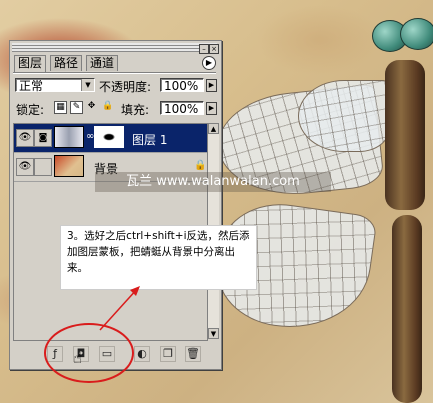 The height and width of the screenshot is (403, 433). I want to click on arrow-line, so click(119, 309).